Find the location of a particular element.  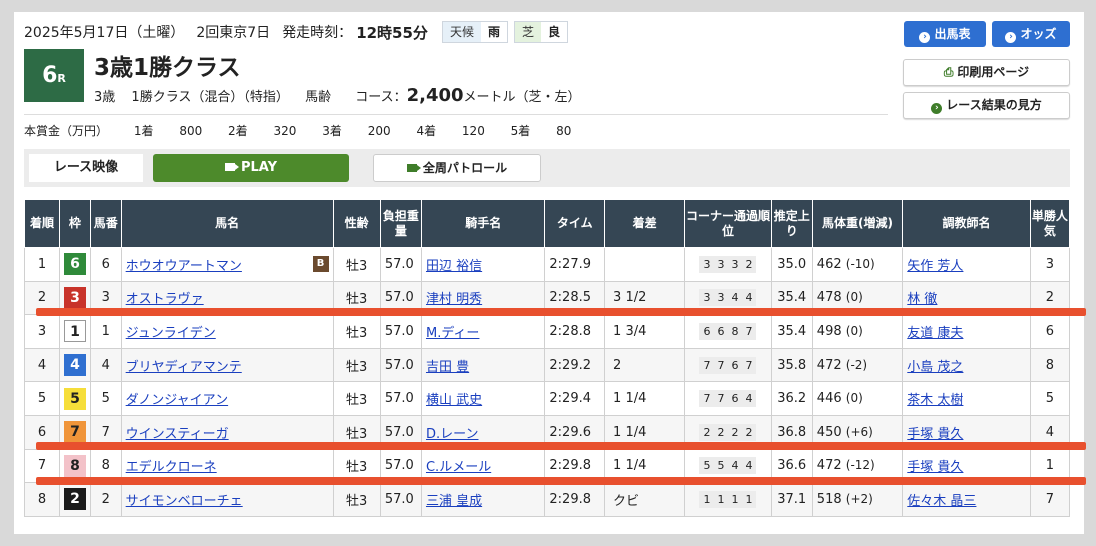

col-header: 推定上り is located at coordinates (791, 223).